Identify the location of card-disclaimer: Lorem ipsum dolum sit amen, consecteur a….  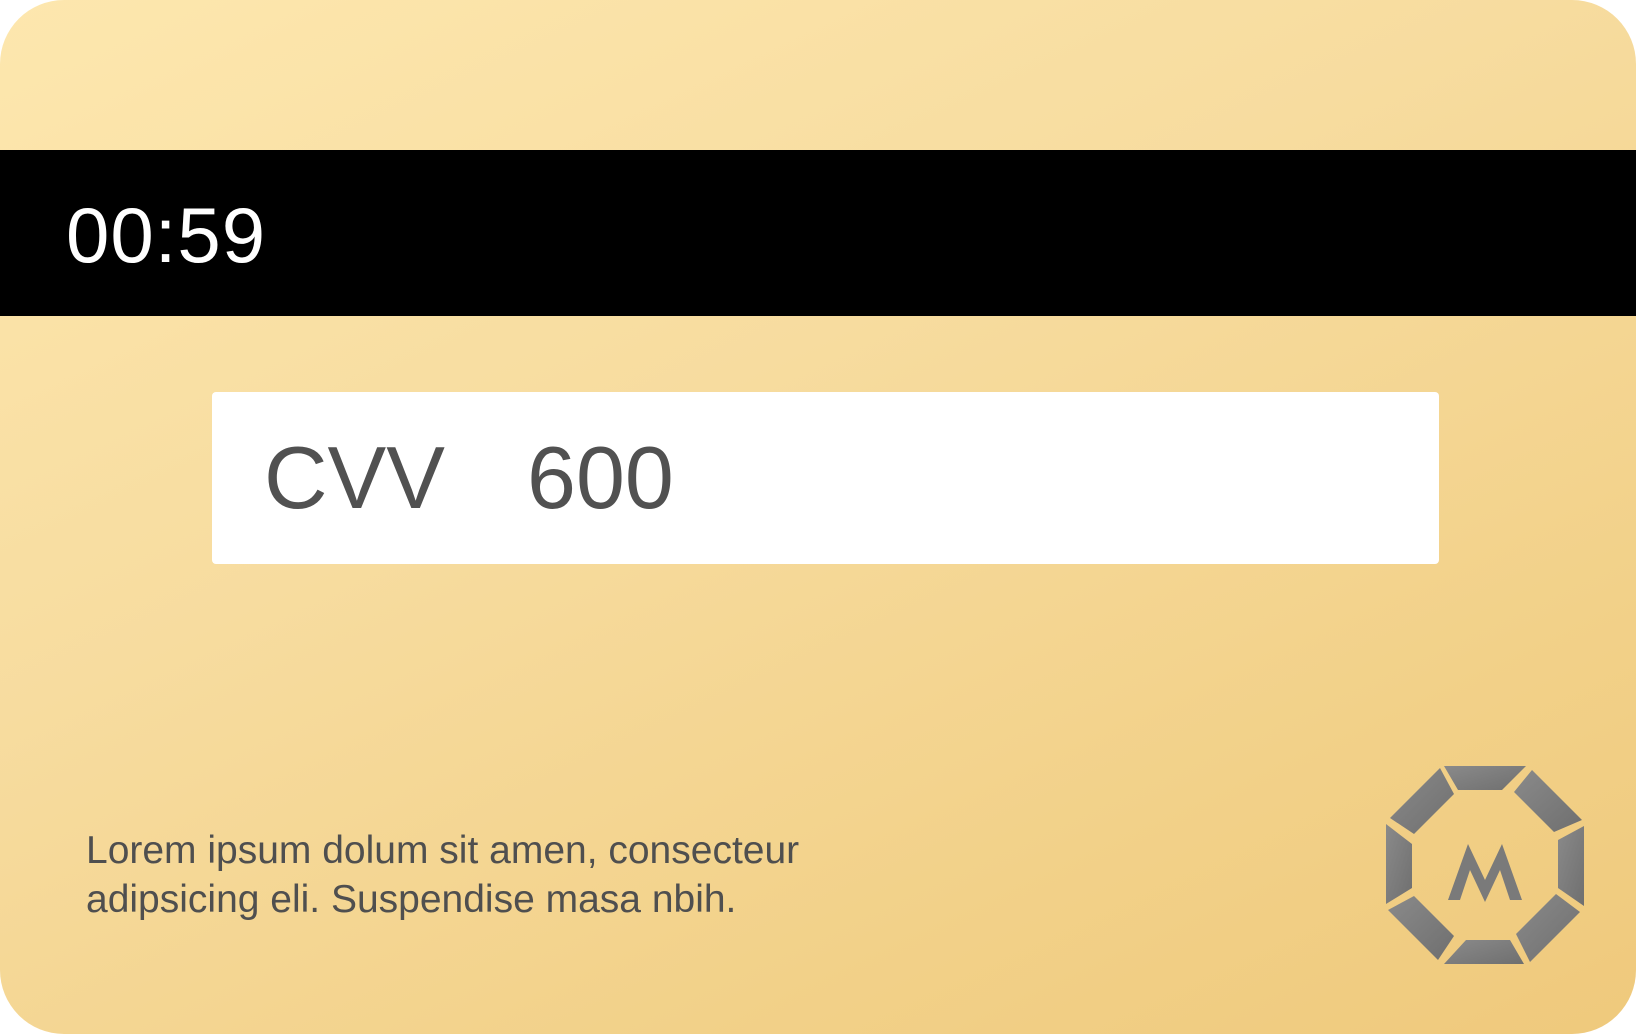
(536, 875).